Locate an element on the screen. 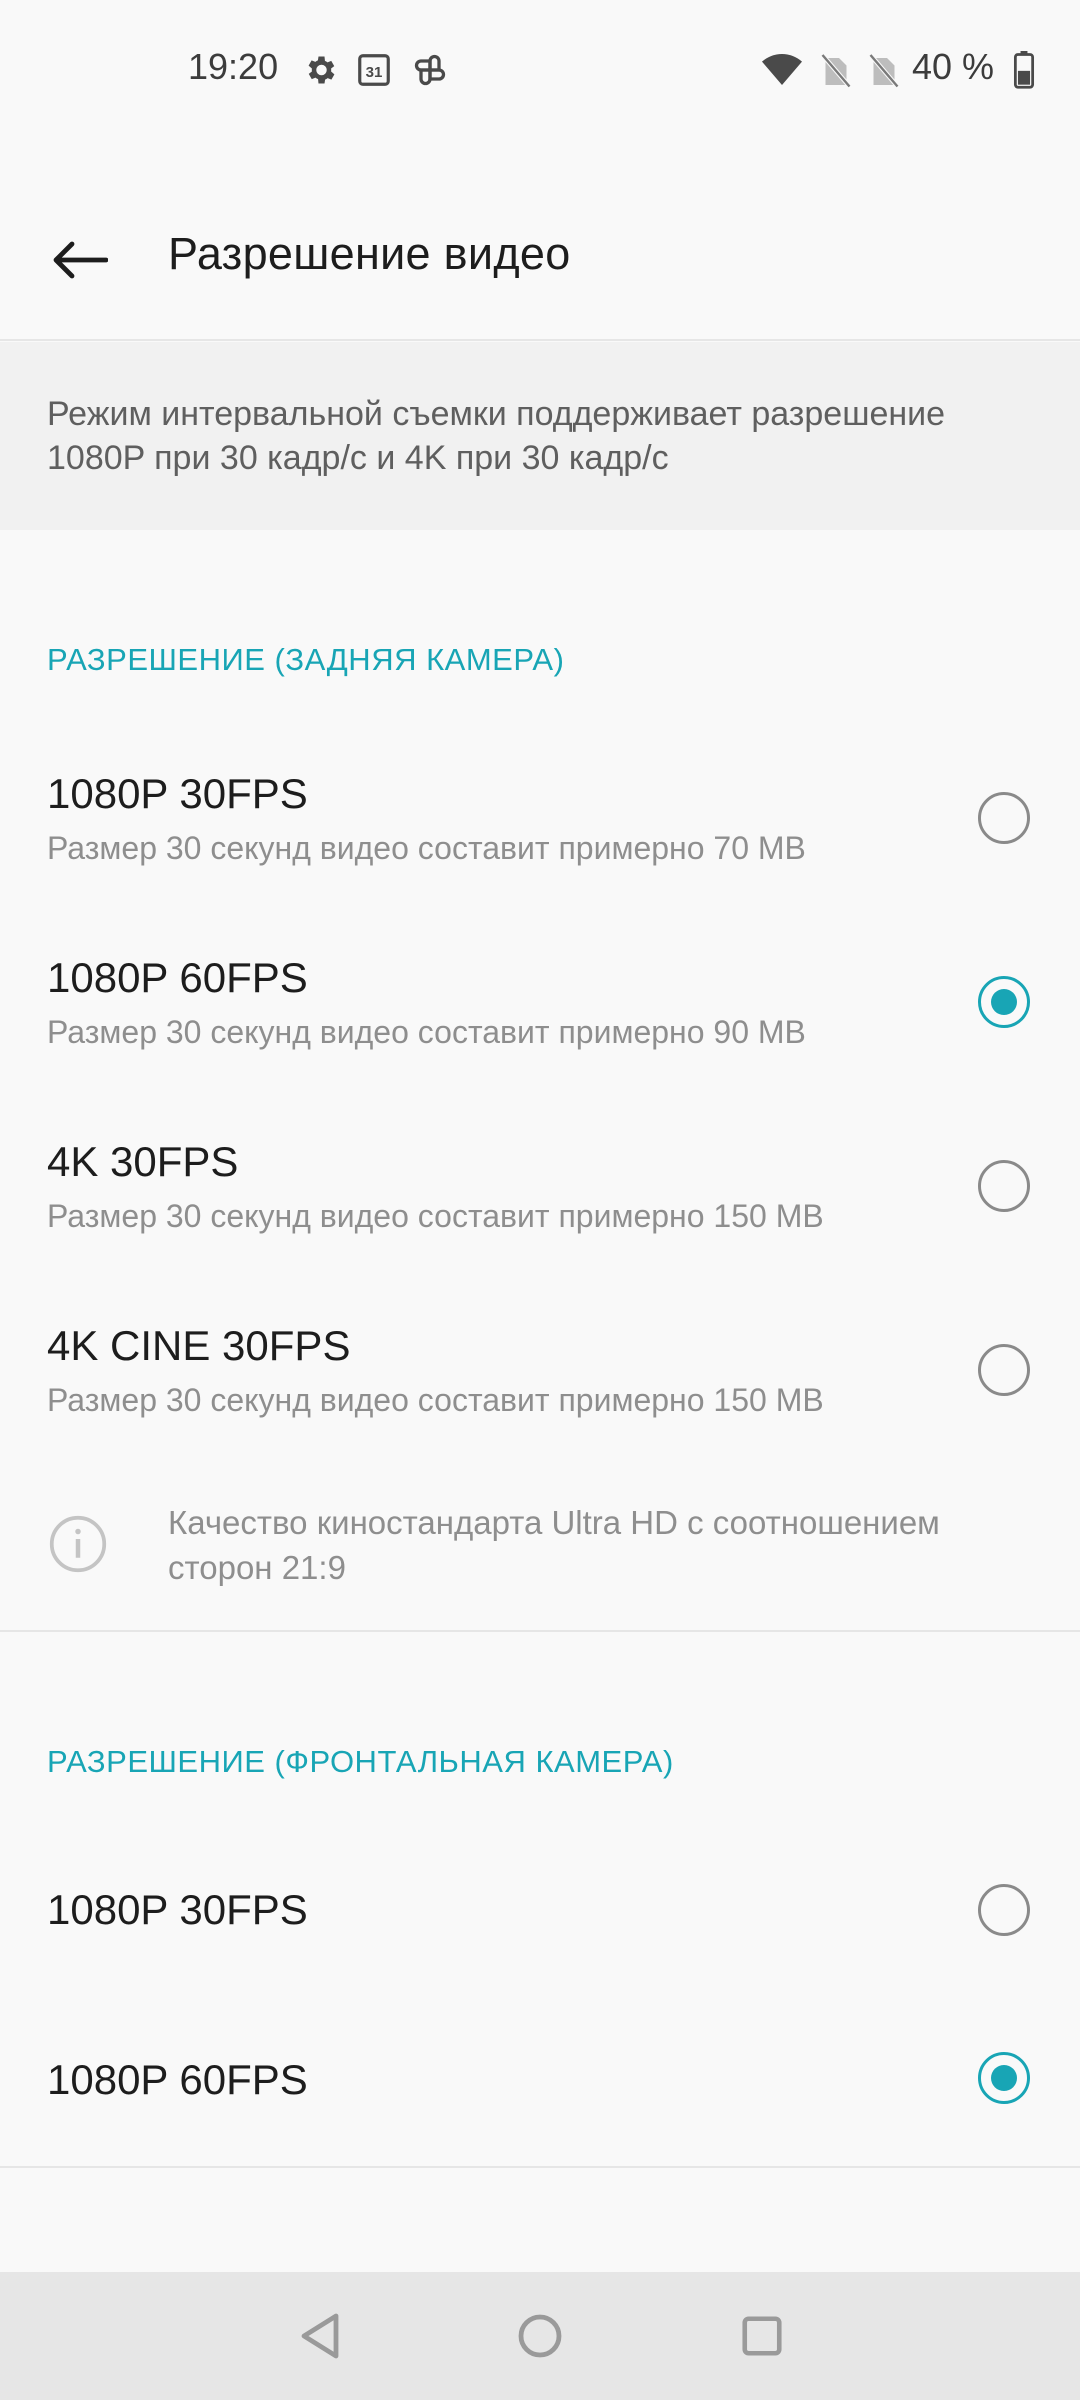  status-bar: 19:20 31 40 % is located at coordinates (540, 70).